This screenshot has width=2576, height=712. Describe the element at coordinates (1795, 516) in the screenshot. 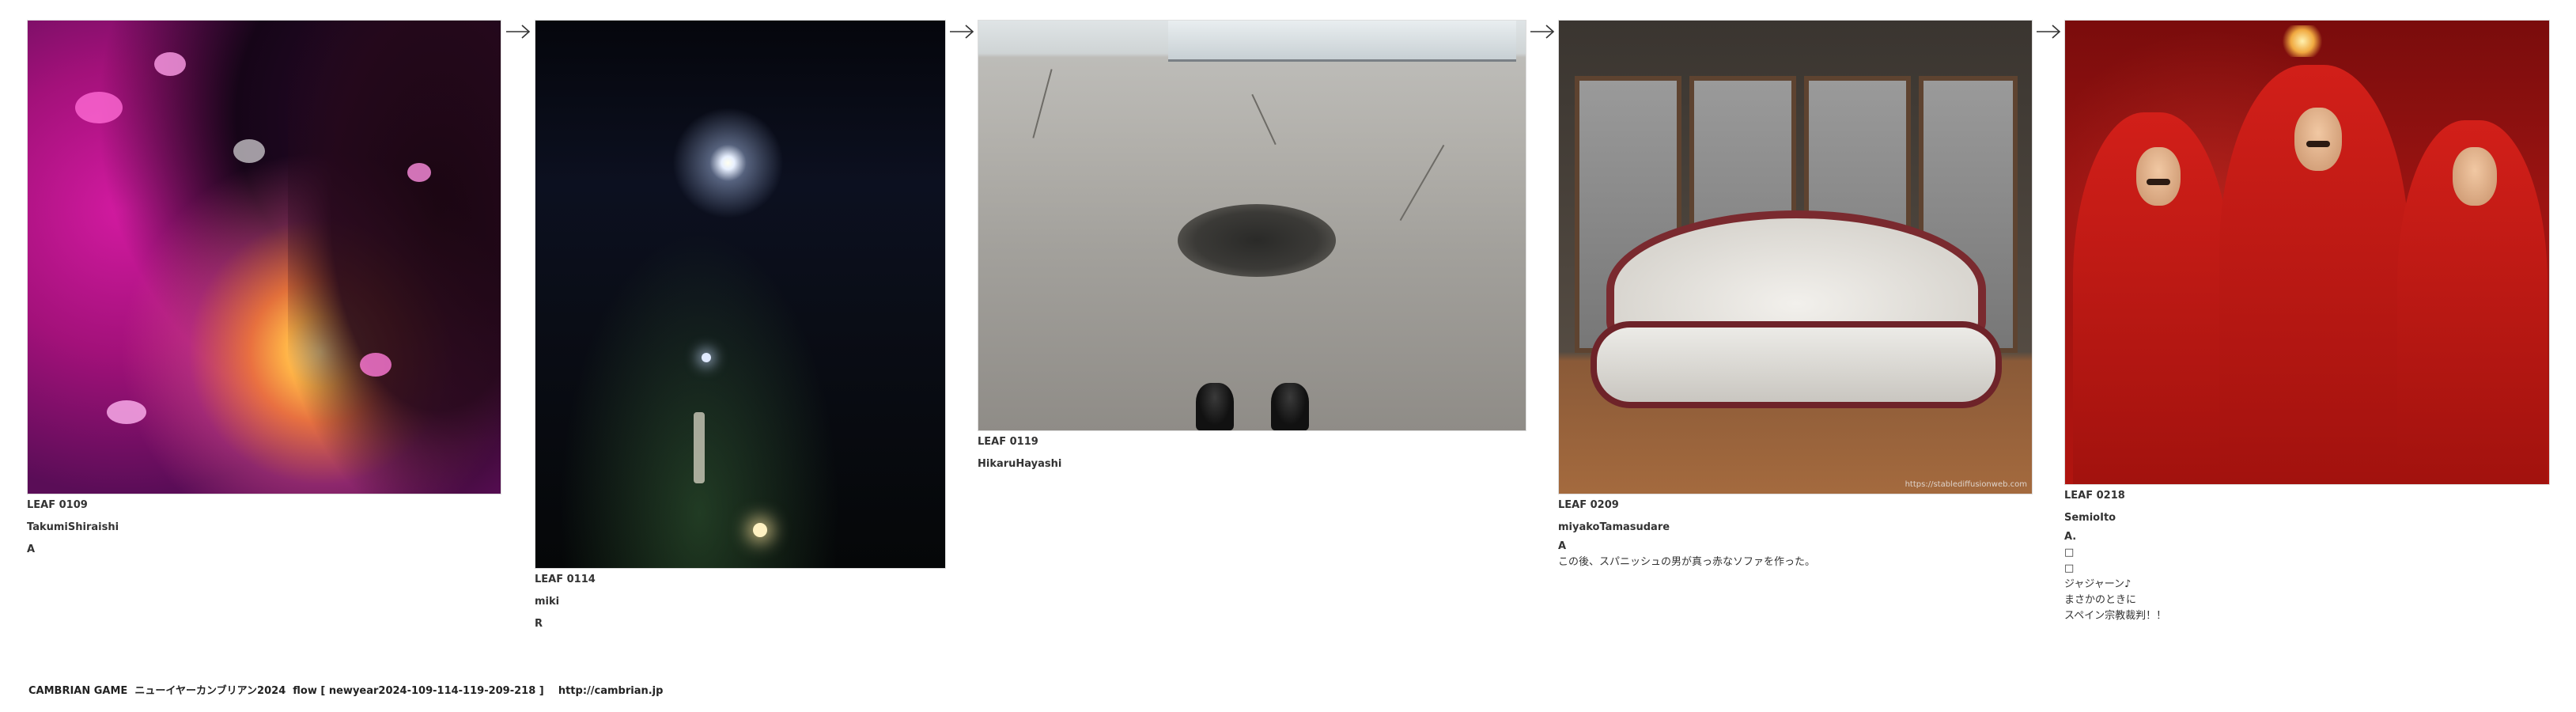

I see `leaf-caption: LEAF 0209 miyakoTamasudare` at that location.